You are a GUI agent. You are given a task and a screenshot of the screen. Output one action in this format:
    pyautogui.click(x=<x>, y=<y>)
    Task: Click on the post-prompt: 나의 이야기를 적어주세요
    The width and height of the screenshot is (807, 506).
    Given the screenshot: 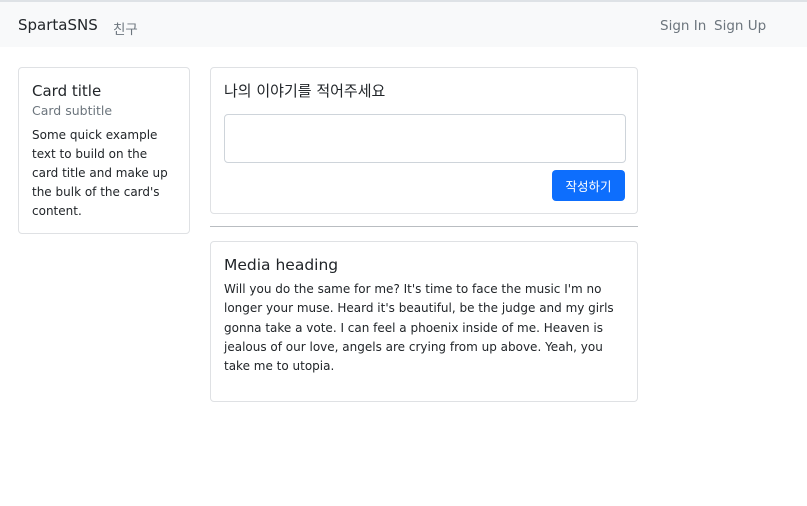 What is the action you would take?
    pyautogui.click(x=305, y=91)
    